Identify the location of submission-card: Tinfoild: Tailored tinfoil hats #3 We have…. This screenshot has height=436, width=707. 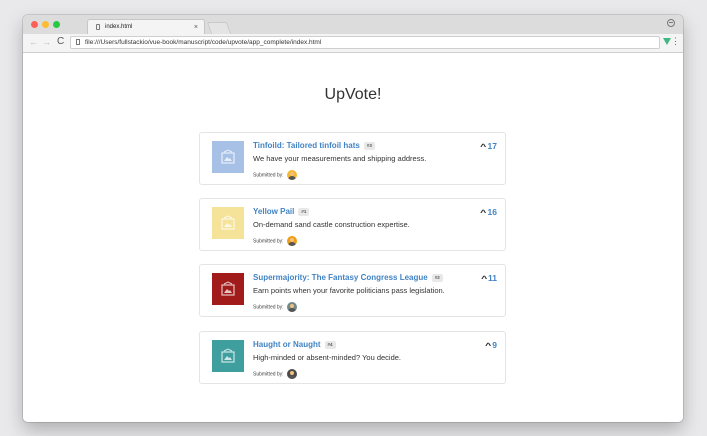
(352, 158).